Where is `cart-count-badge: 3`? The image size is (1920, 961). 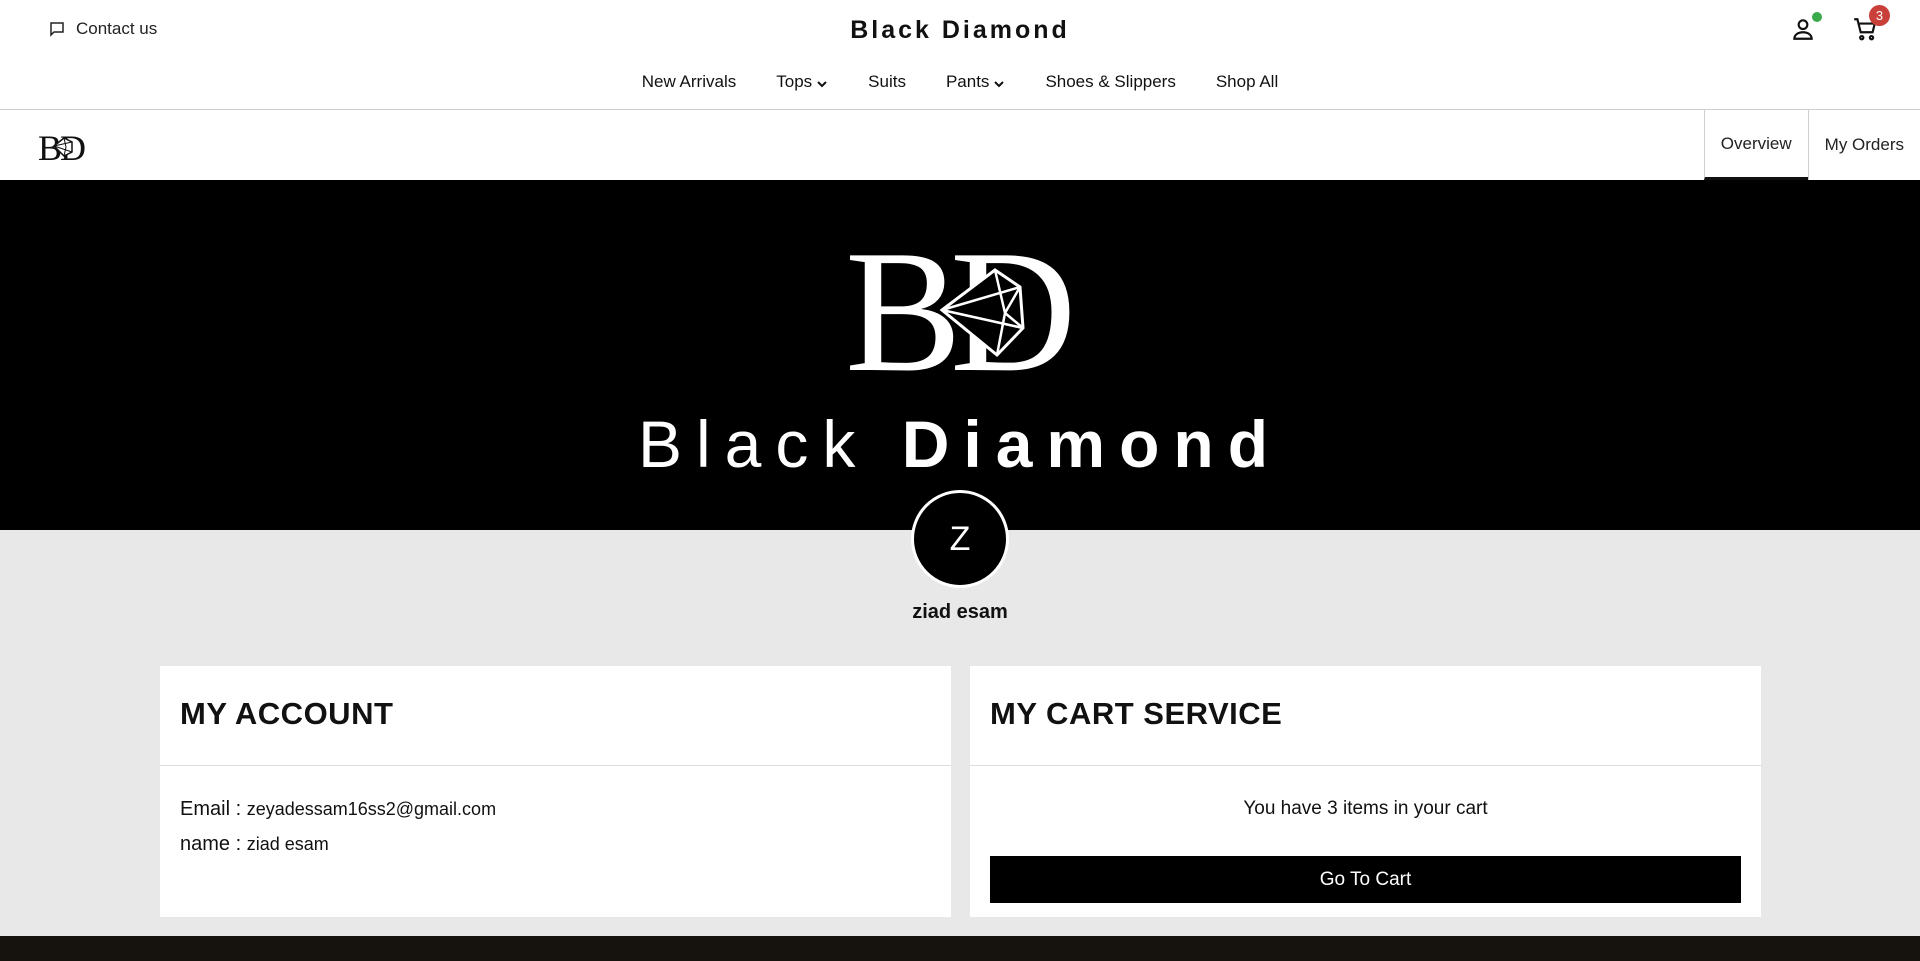 cart-count-badge: 3 is located at coordinates (1879, 15).